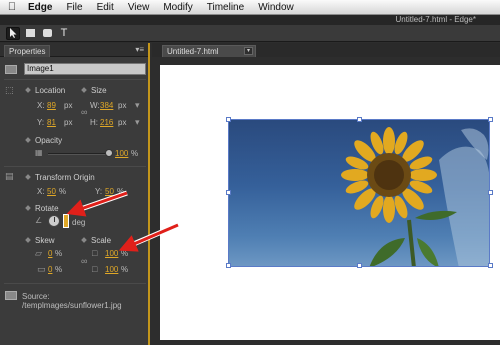  Describe the element at coordinates (490, 265) in the screenshot. I see `resize-handle-se` at that location.